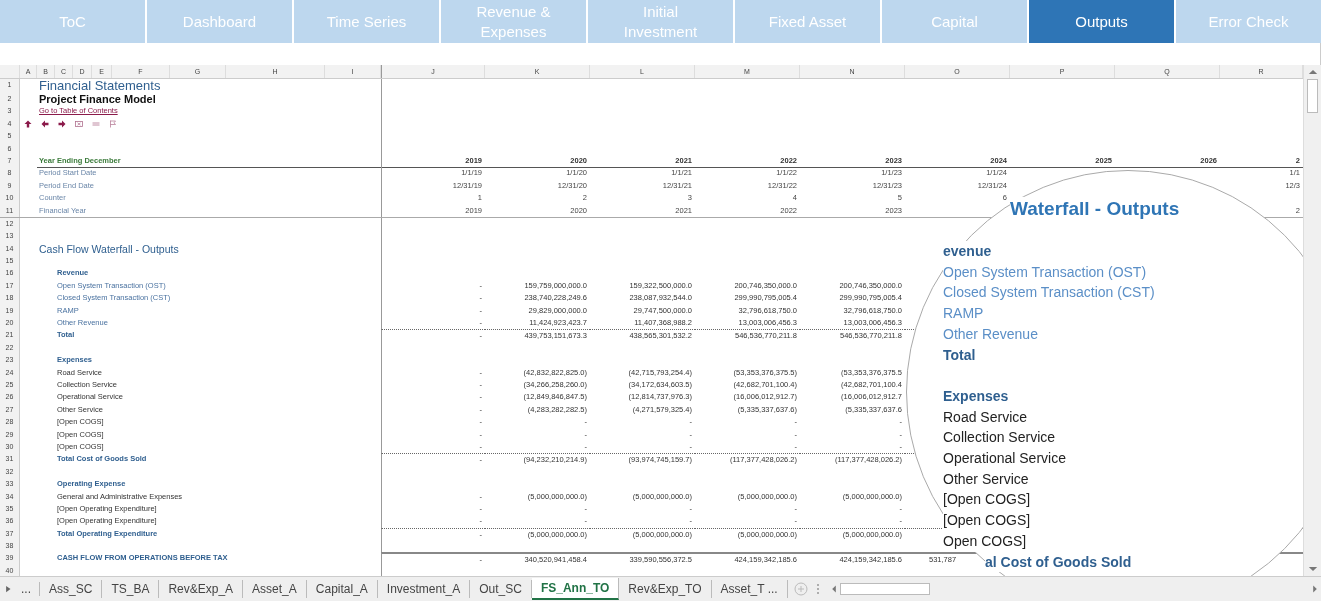 The width and height of the screenshot is (1321, 602). Describe the element at coordinates (97, 99) in the screenshot. I see `row-label: Project Finance Model` at that location.